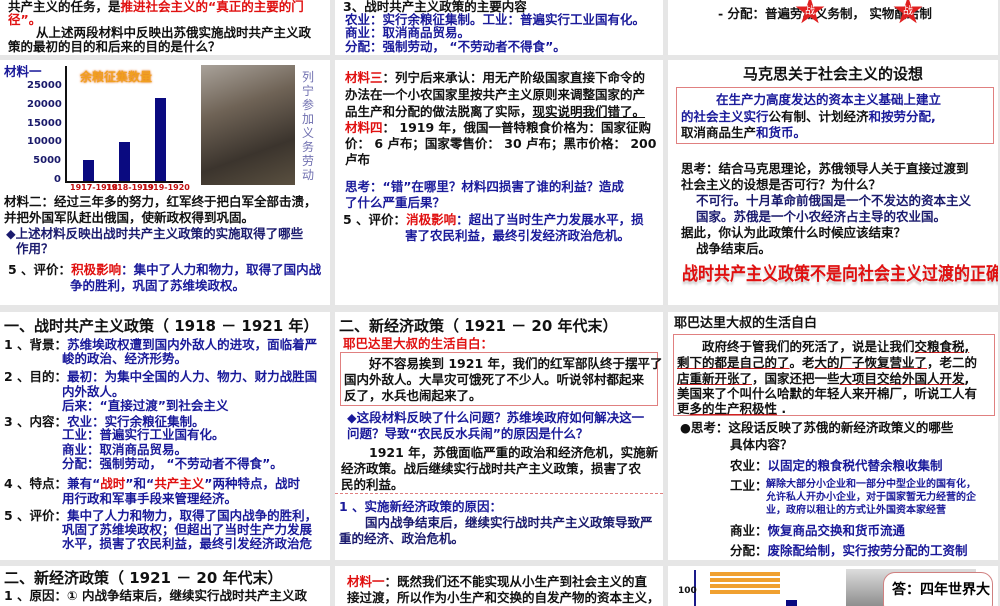  Describe the element at coordinates (825, 168) in the screenshot. I see `question: 思考：结合马克思理论，苏俄领导人关于直接过渡到` at that location.